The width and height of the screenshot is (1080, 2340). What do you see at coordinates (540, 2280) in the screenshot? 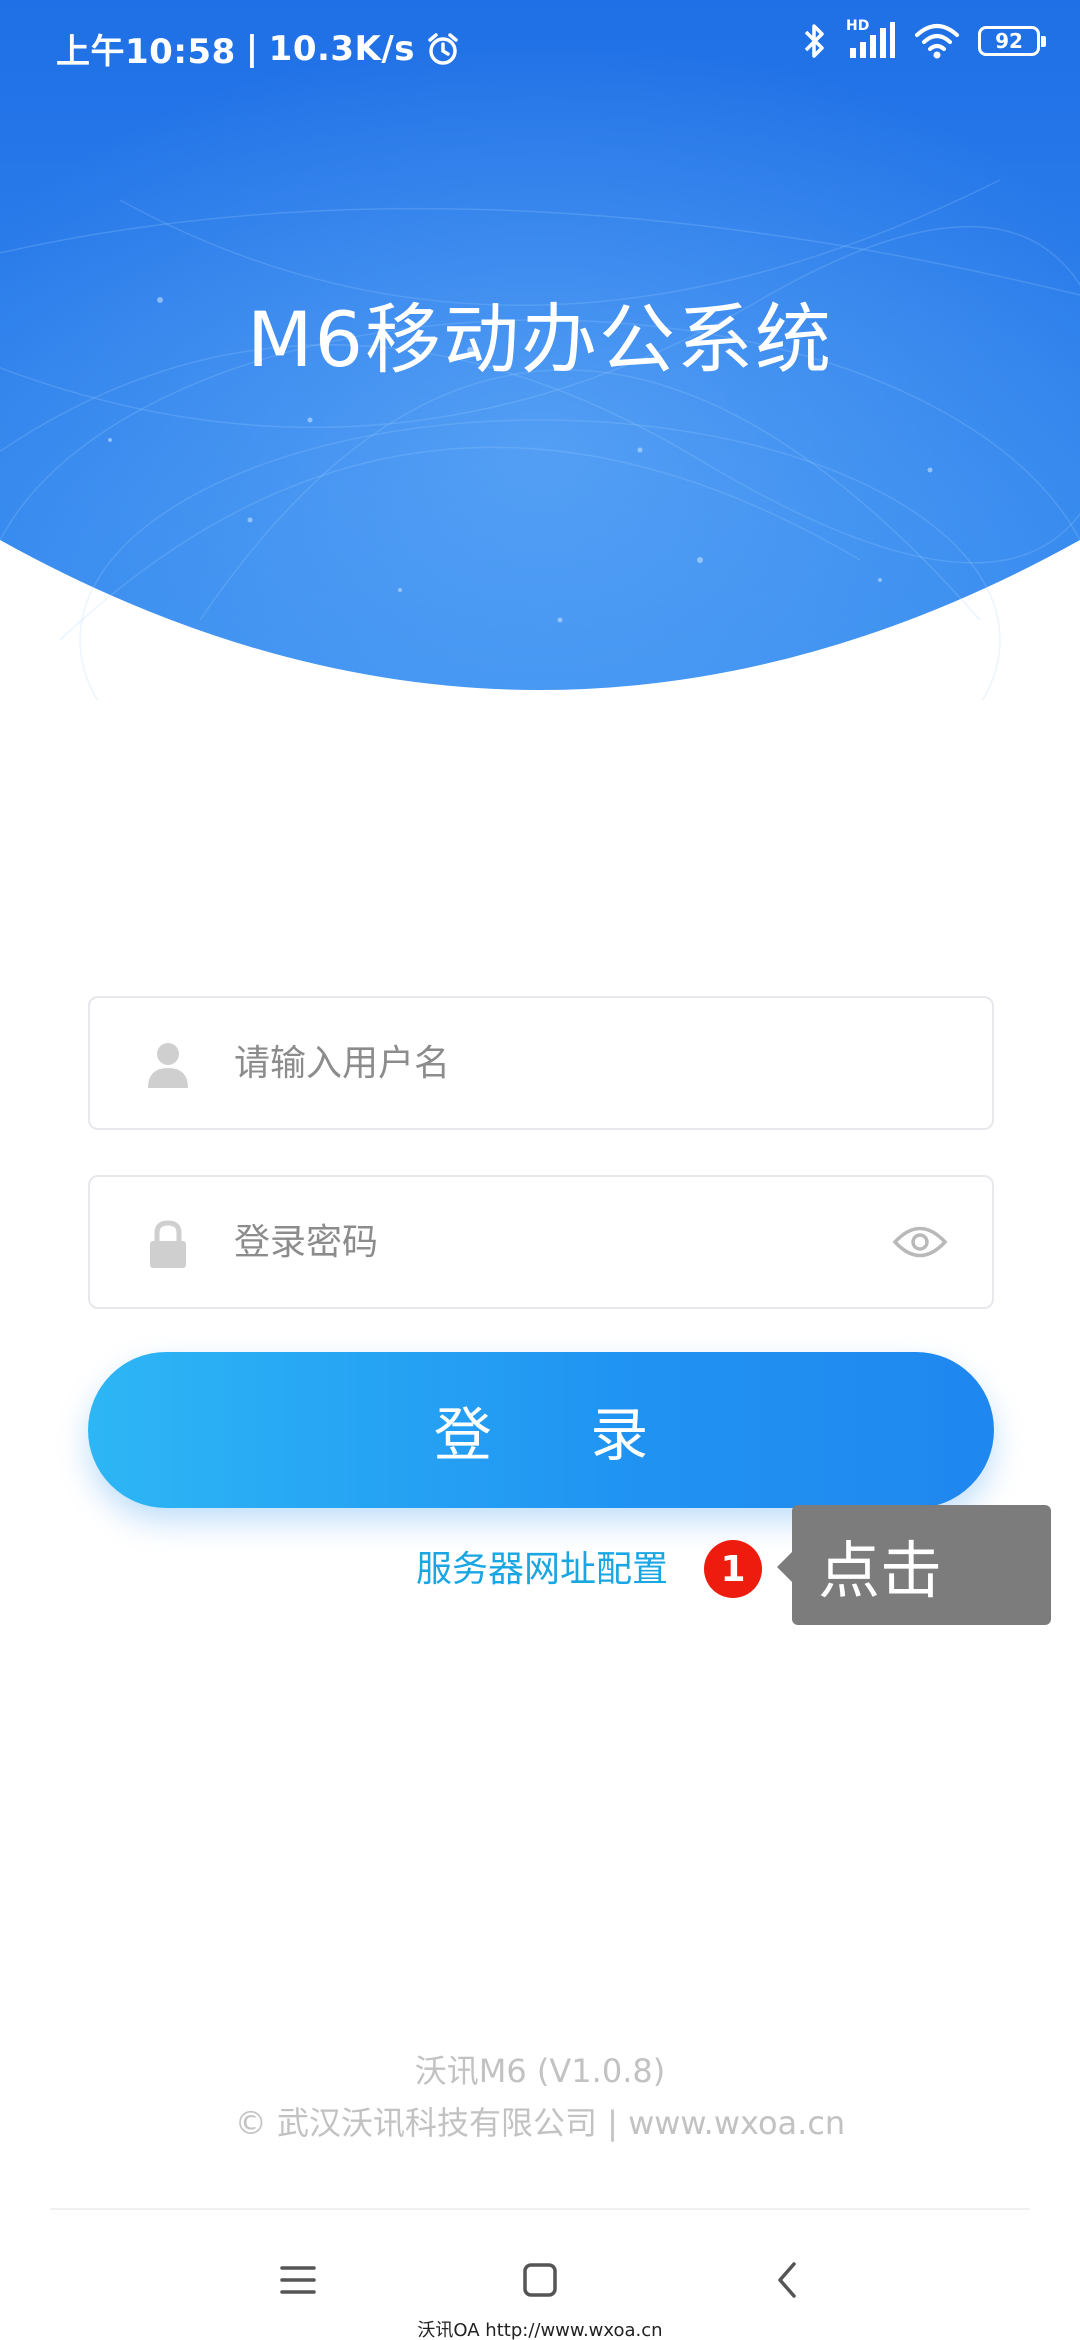
I see `home-square-icon` at bounding box center [540, 2280].